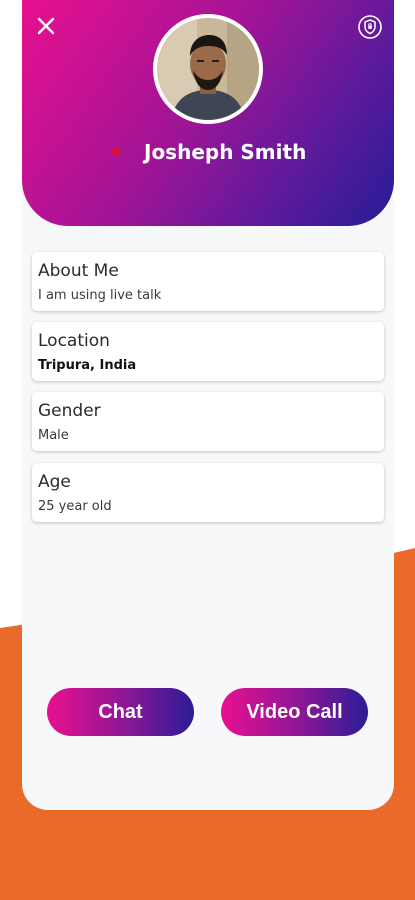  Describe the element at coordinates (53, 435) in the screenshot. I see `gender-value: Male` at that location.